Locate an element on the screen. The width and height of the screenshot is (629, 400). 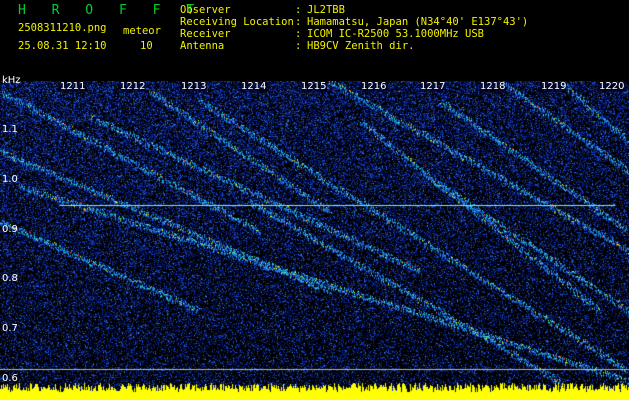
detection-label: meteor is located at coordinates (142, 31).